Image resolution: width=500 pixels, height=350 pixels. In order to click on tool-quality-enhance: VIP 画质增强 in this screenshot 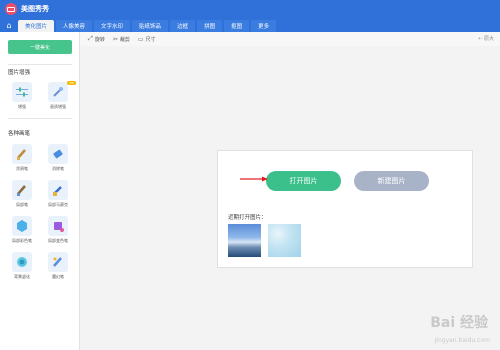, I will do `click(61, 96)`.